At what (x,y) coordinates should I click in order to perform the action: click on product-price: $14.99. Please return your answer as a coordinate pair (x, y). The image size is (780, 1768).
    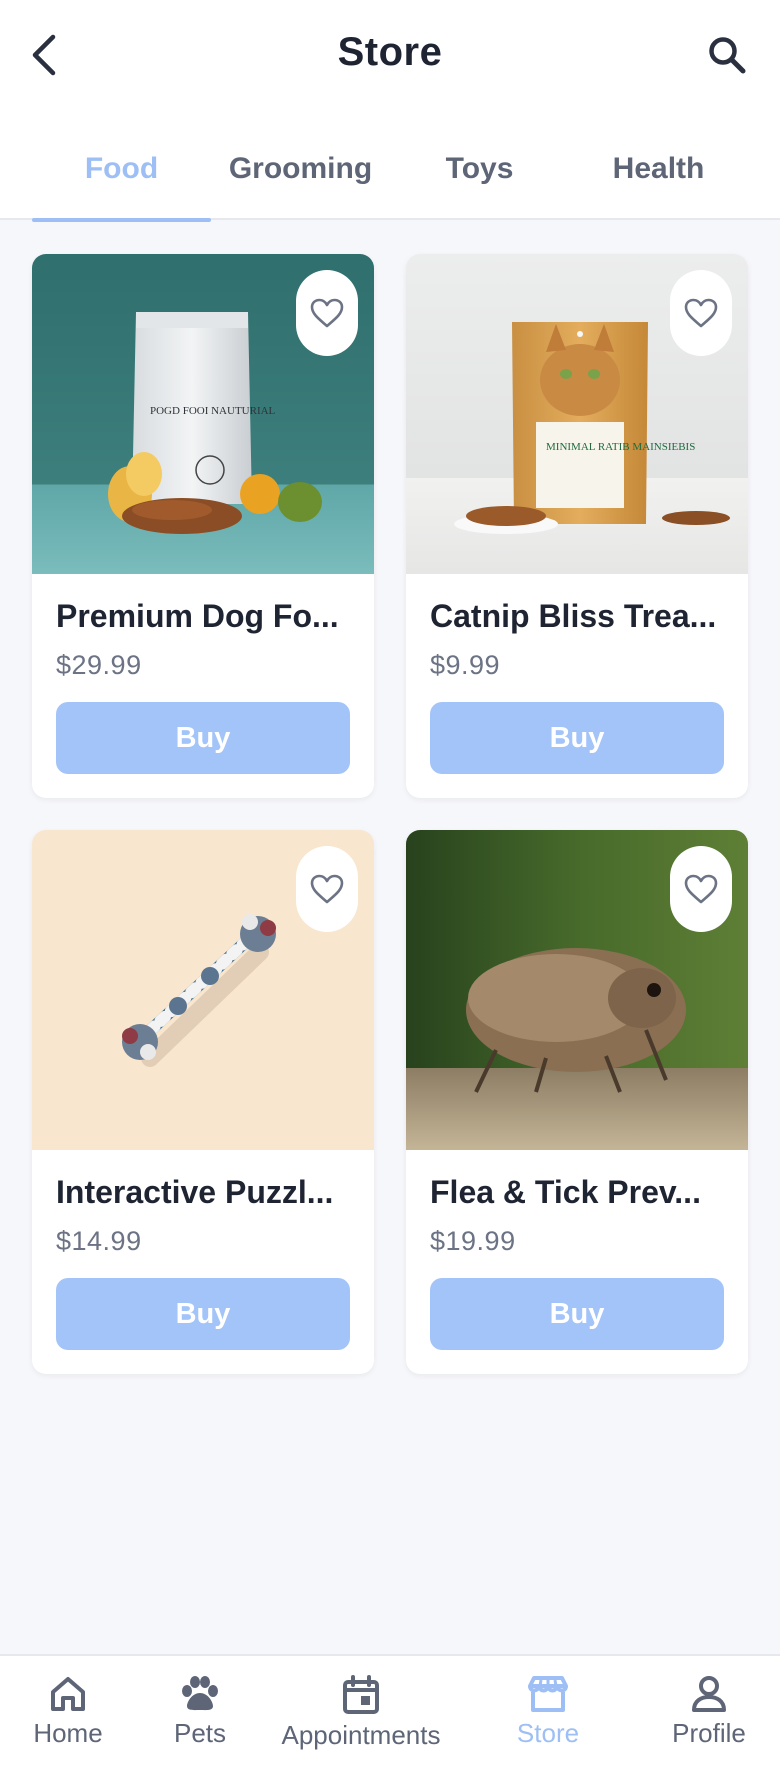
    Looking at the image, I should click on (99, 1241).